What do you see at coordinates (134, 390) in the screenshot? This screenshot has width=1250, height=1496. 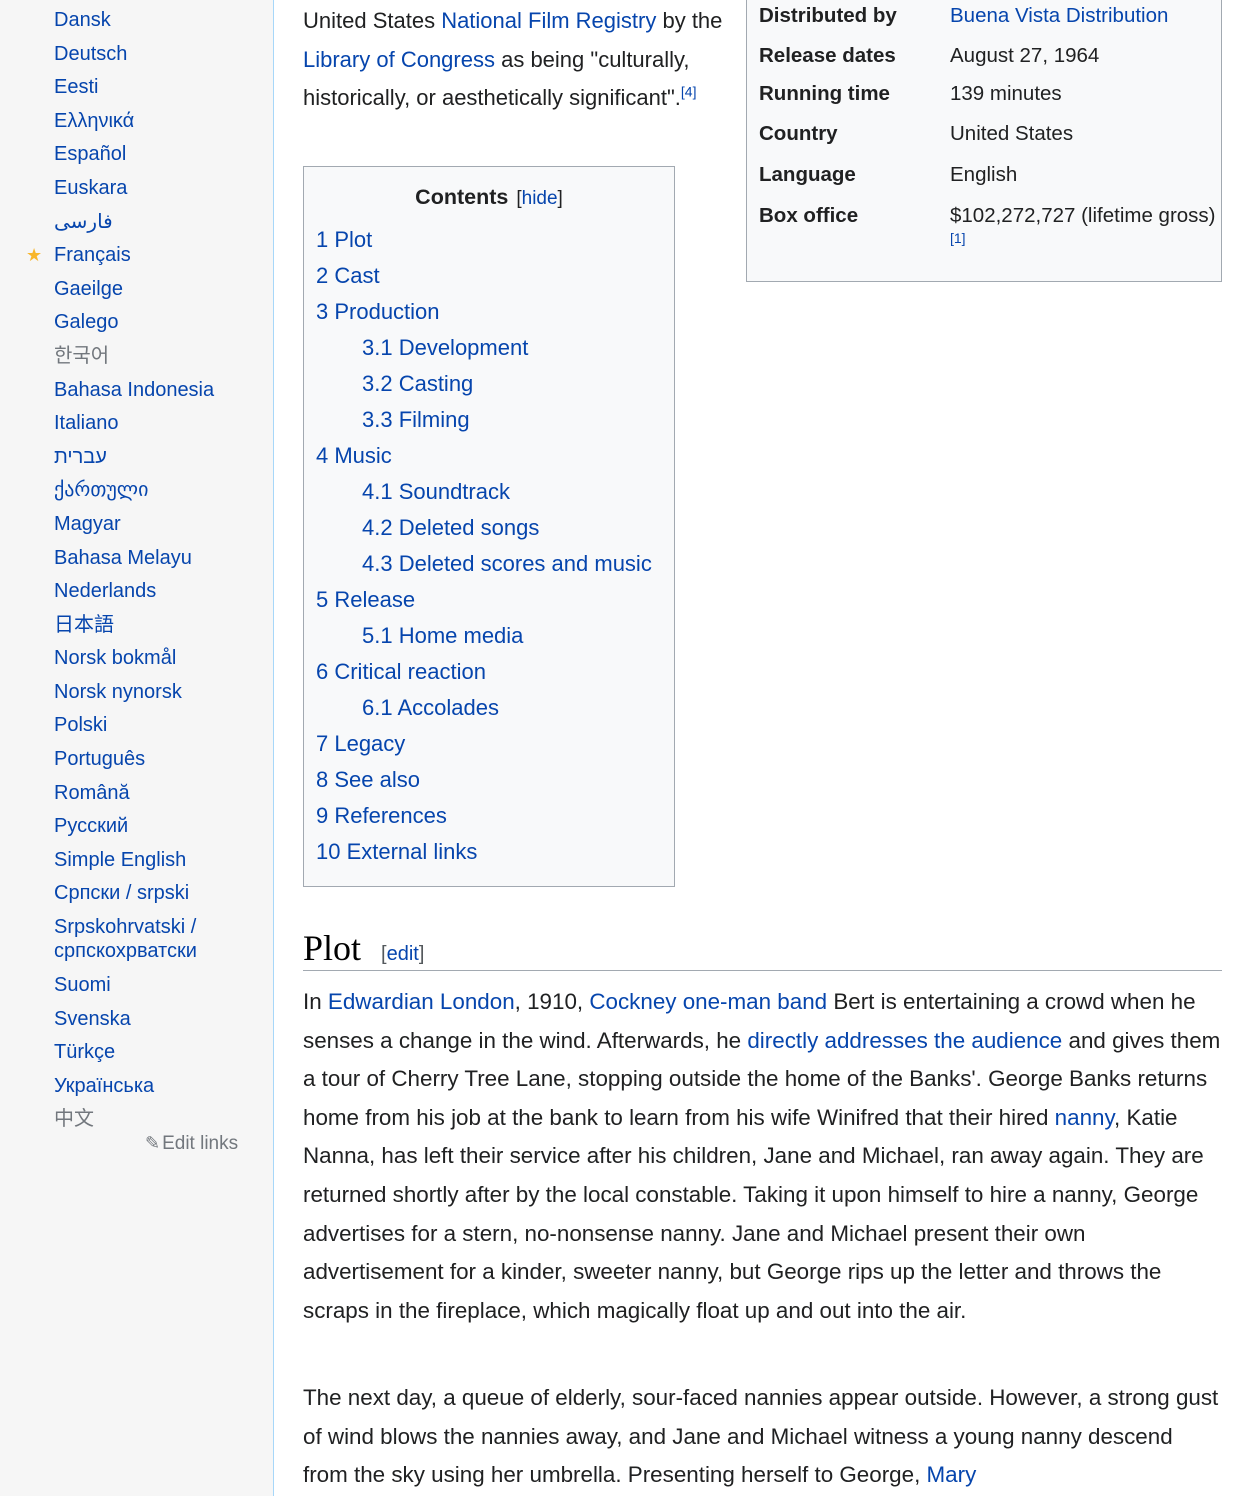 I see `language-link: Bahasa Indonesia` at bounding box center [134, 390].